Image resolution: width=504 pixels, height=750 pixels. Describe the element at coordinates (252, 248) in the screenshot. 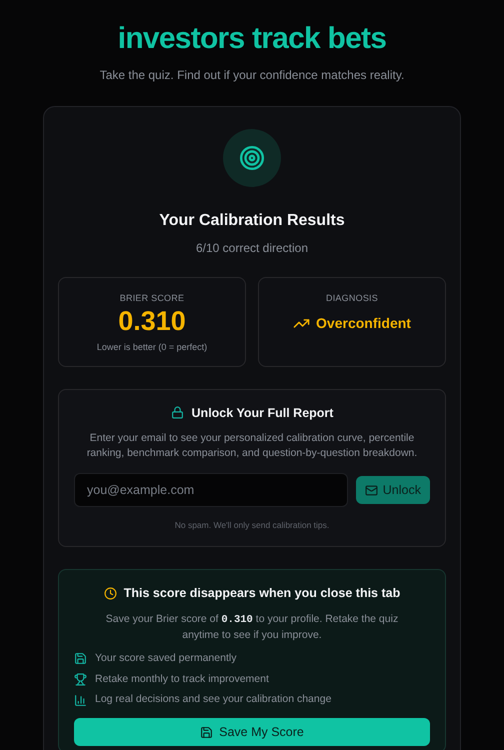

I see `results-summary: 6/10 correct direction` at that location.